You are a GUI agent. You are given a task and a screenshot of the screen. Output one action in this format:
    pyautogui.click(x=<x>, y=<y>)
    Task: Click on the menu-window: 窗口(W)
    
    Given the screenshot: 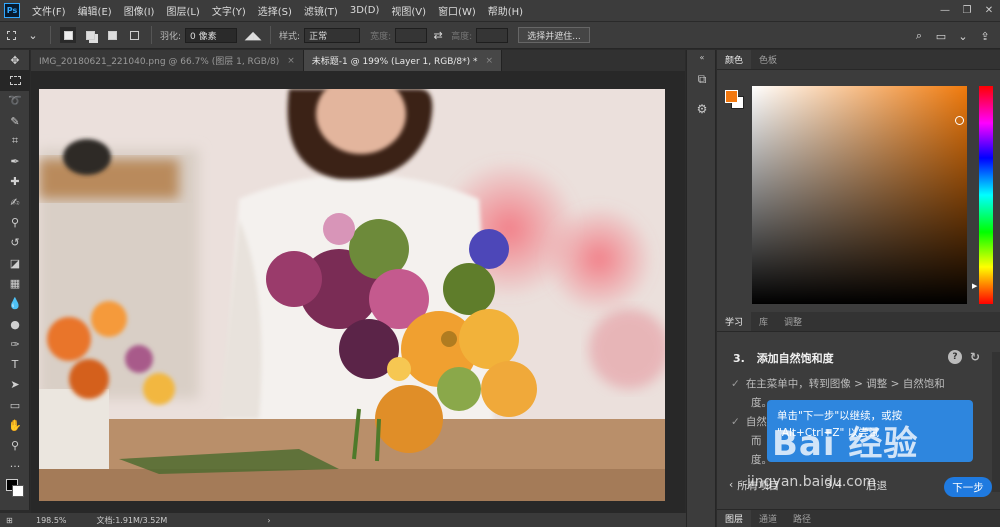 What is the action you would take?
    pyautogui.click(x=457, y=10)
    